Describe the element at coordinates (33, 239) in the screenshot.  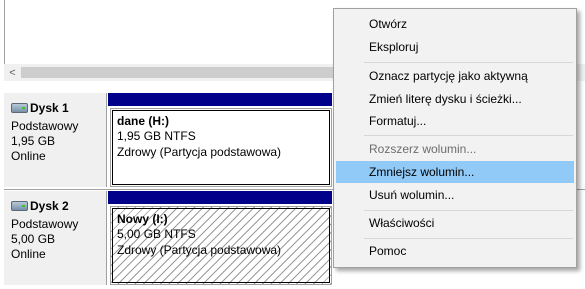
I see `disk-size: 5,00 GB` at that location.